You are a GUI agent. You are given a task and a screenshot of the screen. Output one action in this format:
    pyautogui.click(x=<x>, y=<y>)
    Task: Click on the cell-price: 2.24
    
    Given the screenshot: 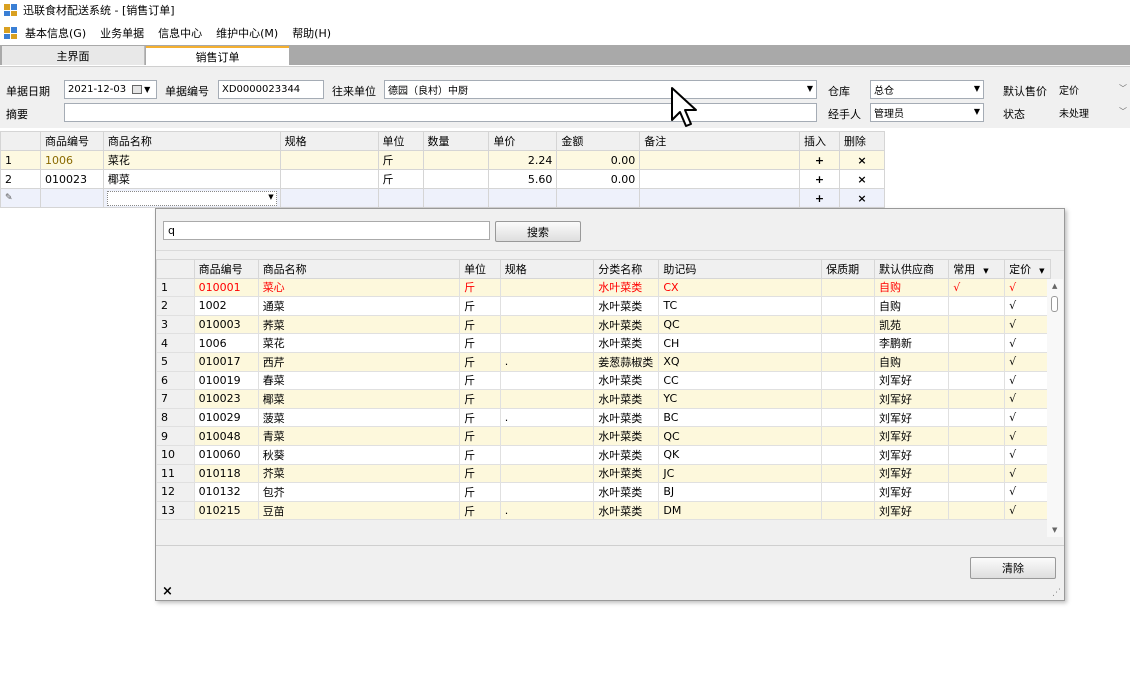 What is the action you would take?
    pyautogui.click(x=523, y=160)
    